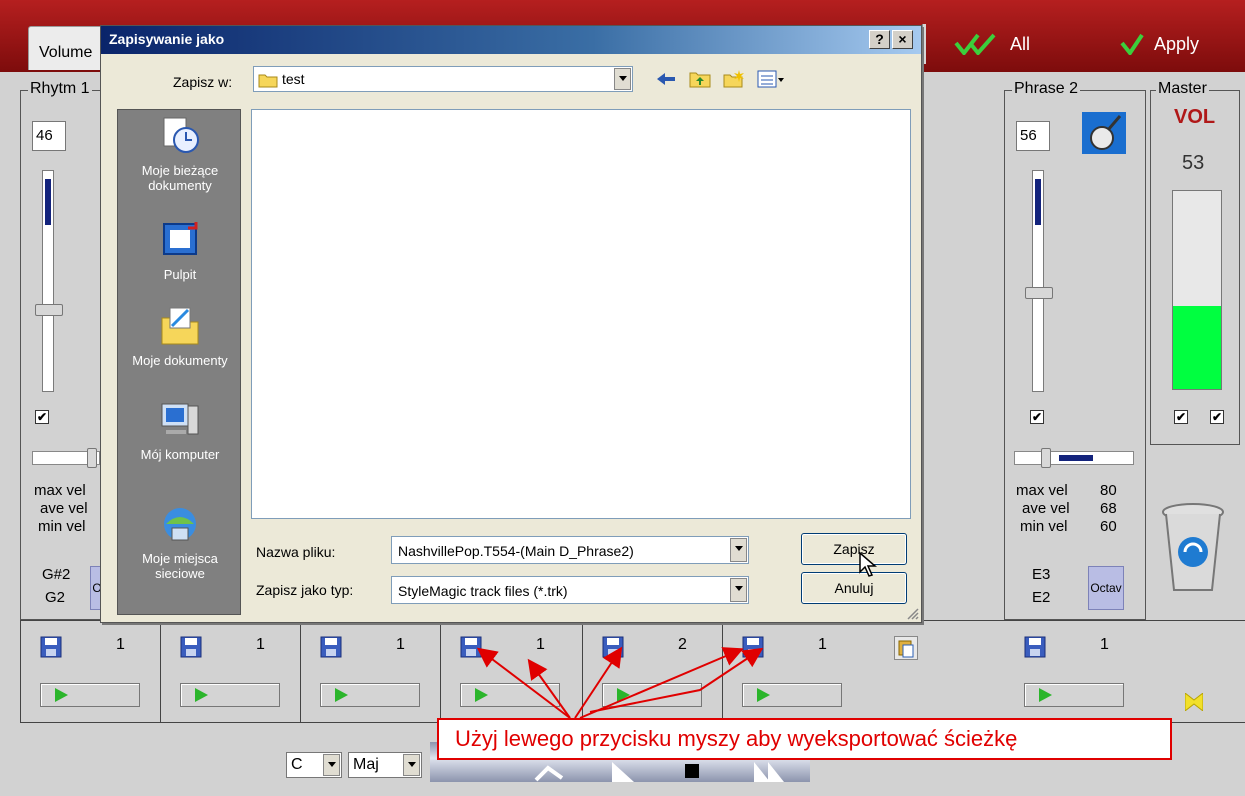 This screenshot has height=796, width=1245. I want to click on arrow-group, so click(620, 682).